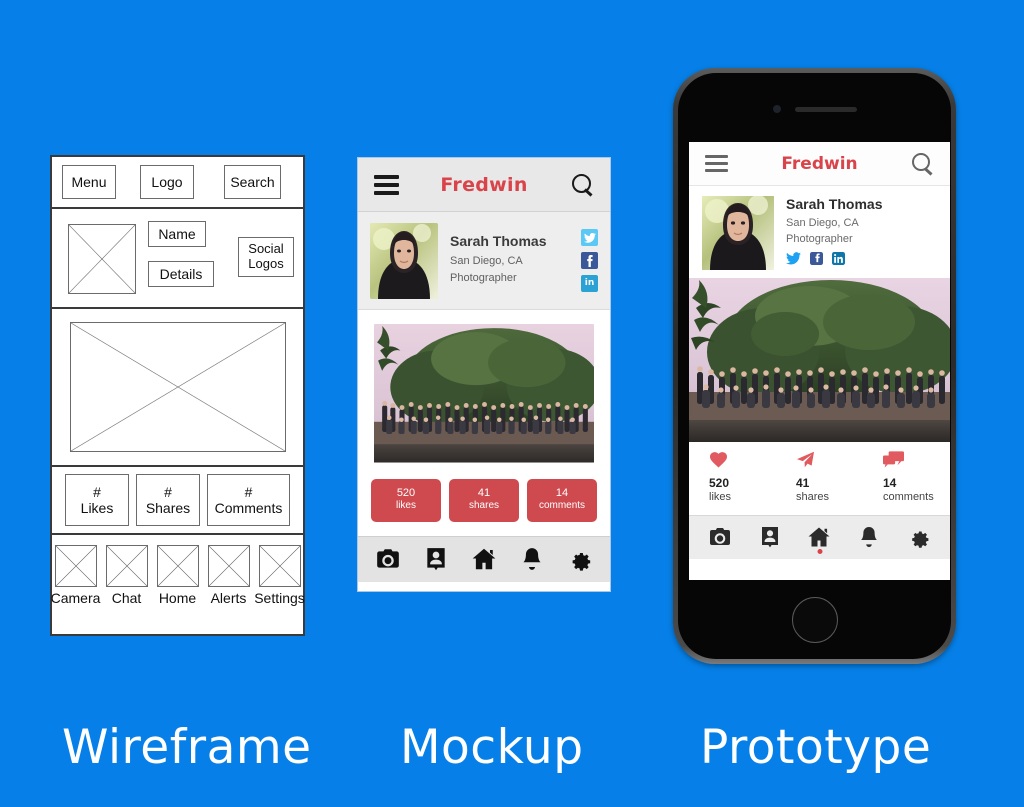 The width and height of the screenshot is (1024, 807). What do you see at coordinates (719, 483) in the screenshot?
I see `prototype-likes-count: 520` at bounding box center [719, 483].